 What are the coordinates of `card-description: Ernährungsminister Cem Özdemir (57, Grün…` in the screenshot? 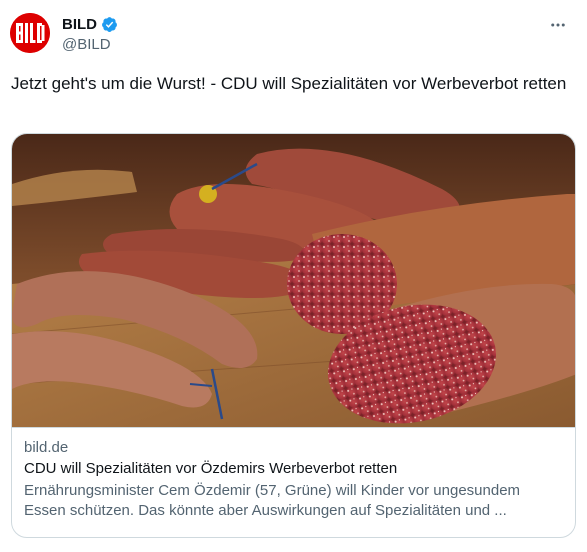 It's located at (272, 500).